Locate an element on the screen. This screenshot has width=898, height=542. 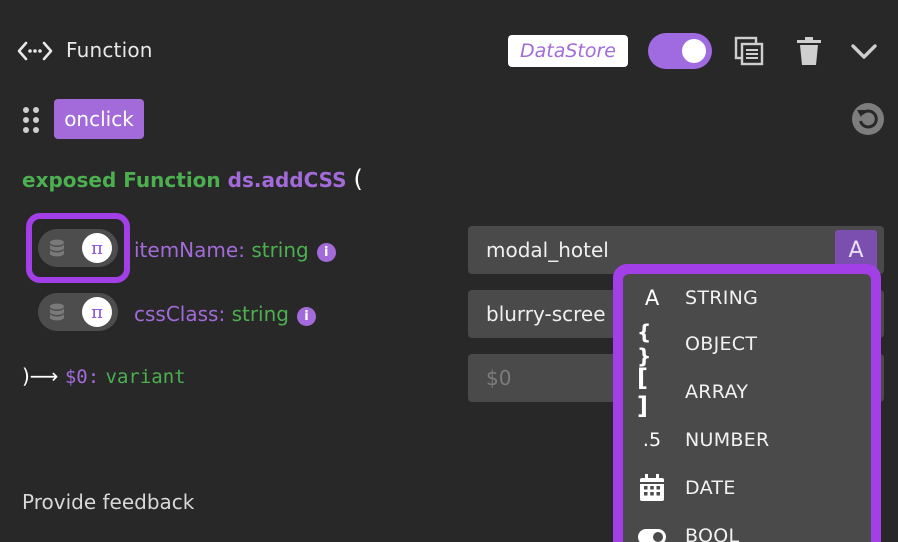
pi-icon: π is located at coordinates (97, 312).